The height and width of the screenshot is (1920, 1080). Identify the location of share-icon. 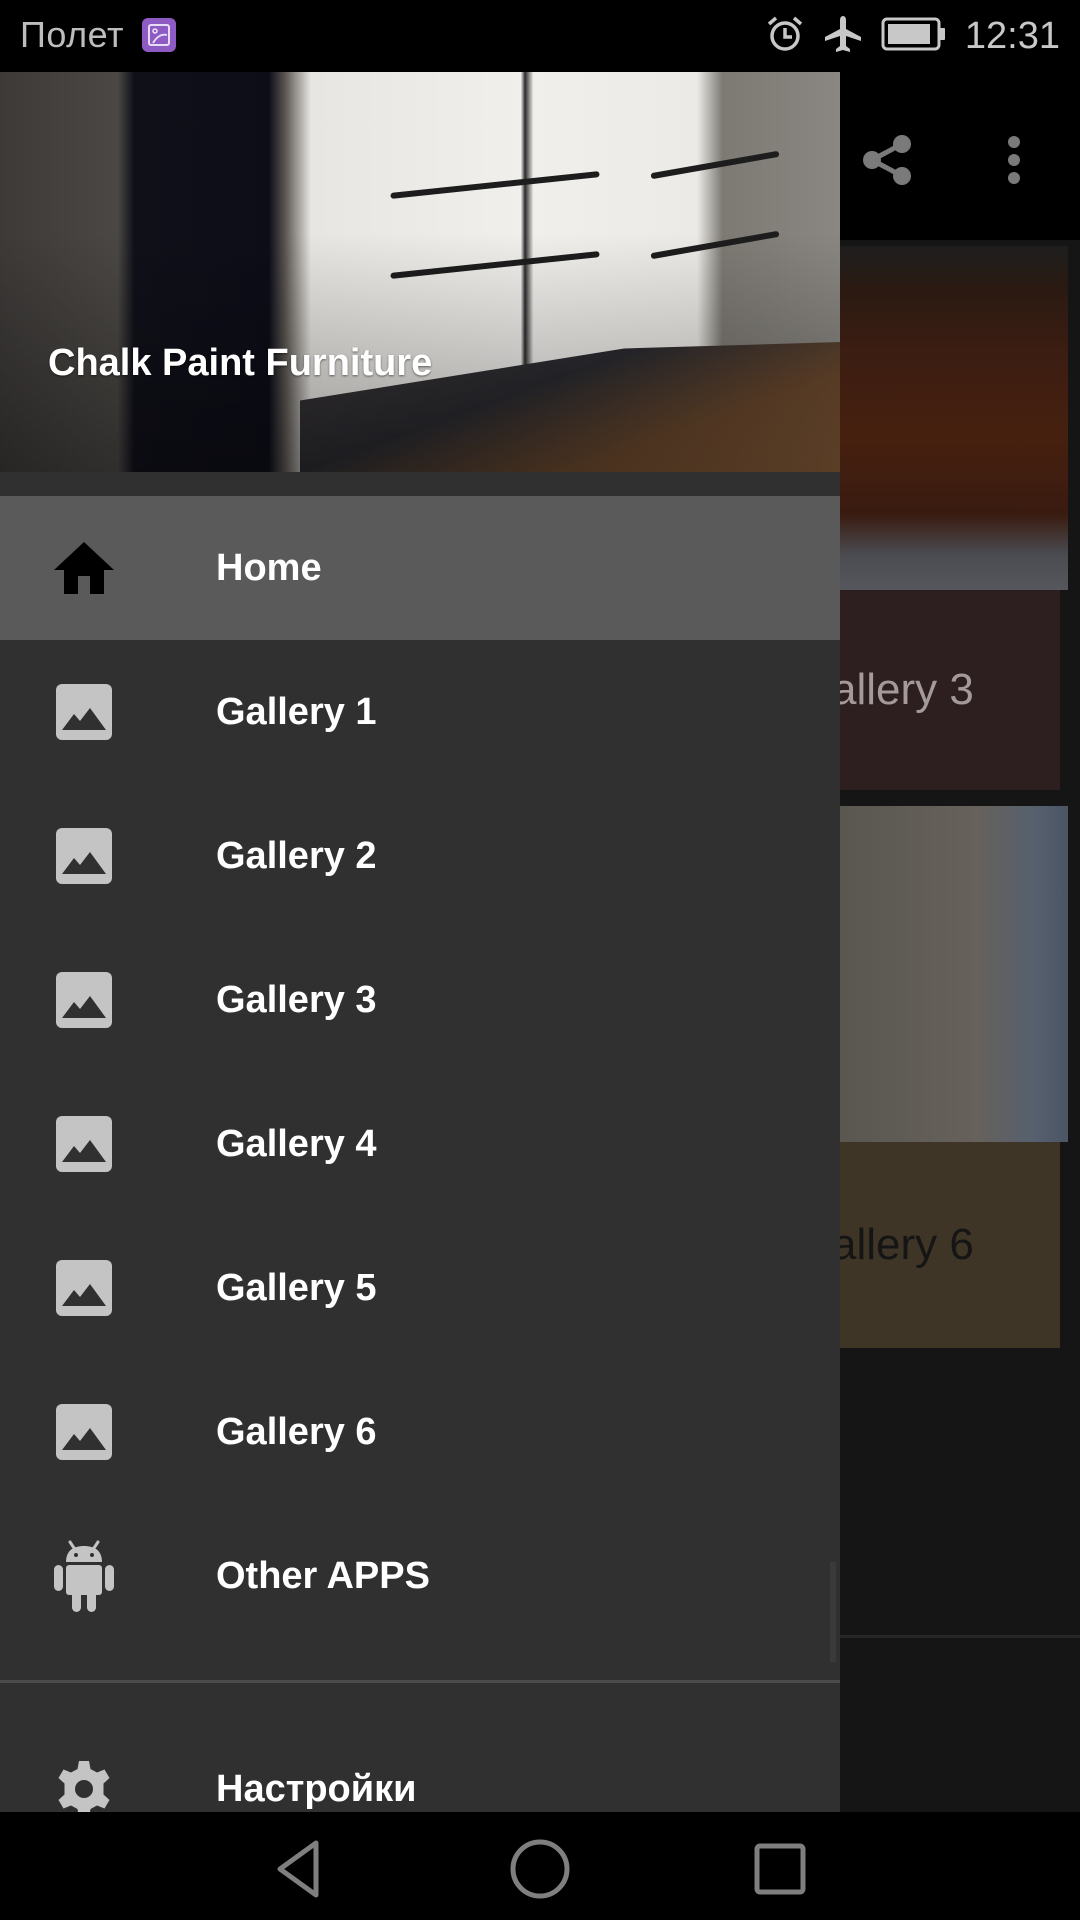
(887, 160).